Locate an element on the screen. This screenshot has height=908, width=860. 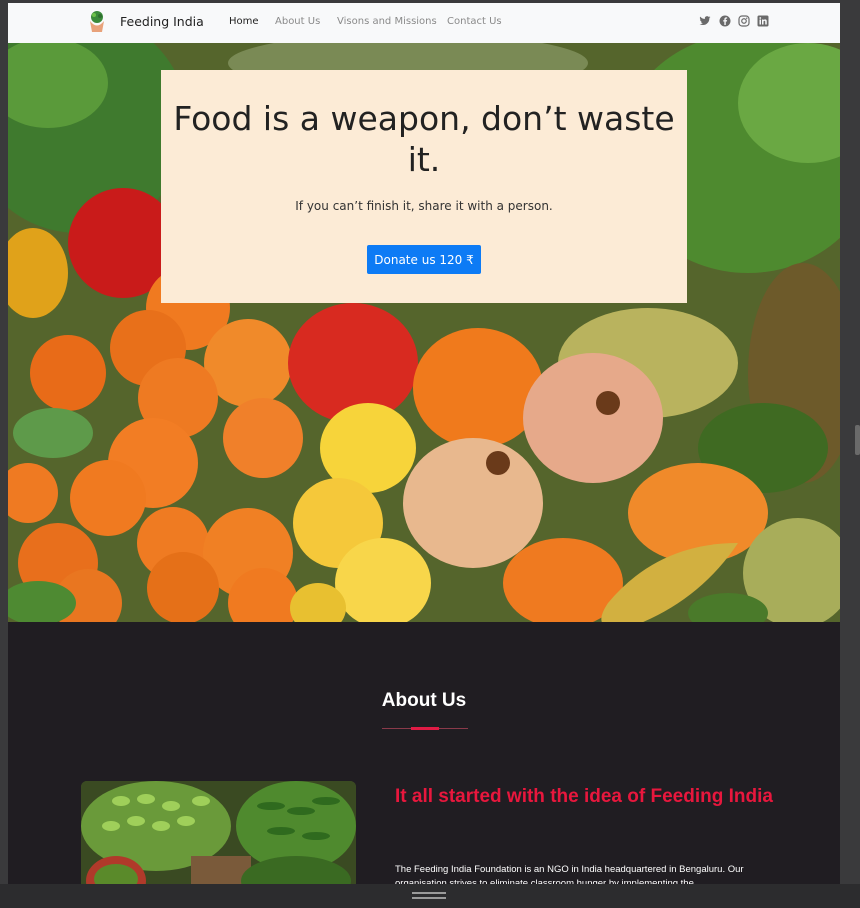
scrollbar-thumb is located at coordinates (857, 440).